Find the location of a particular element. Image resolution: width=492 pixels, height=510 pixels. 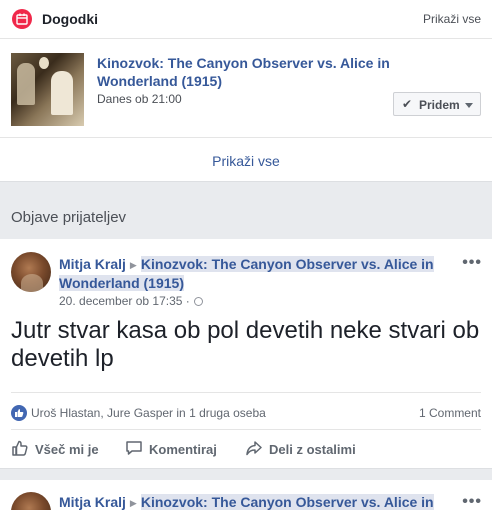

caret-down-icon is located at coordinates (469, 105).